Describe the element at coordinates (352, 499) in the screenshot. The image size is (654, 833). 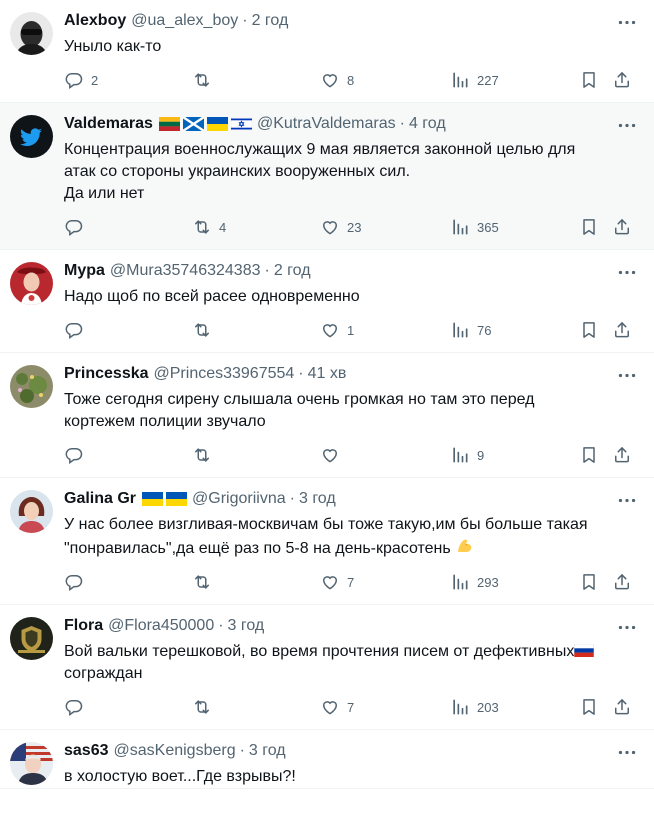
I see `tweet-header: Galina Gr @Grigoriivna · 3 год` at that location.